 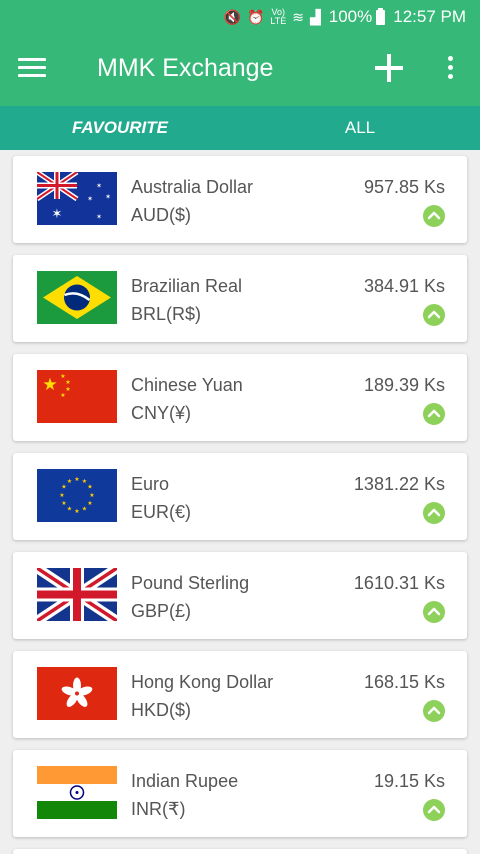 I want to click on currency-name: Australia Dollar, so click(x=192, y=187).